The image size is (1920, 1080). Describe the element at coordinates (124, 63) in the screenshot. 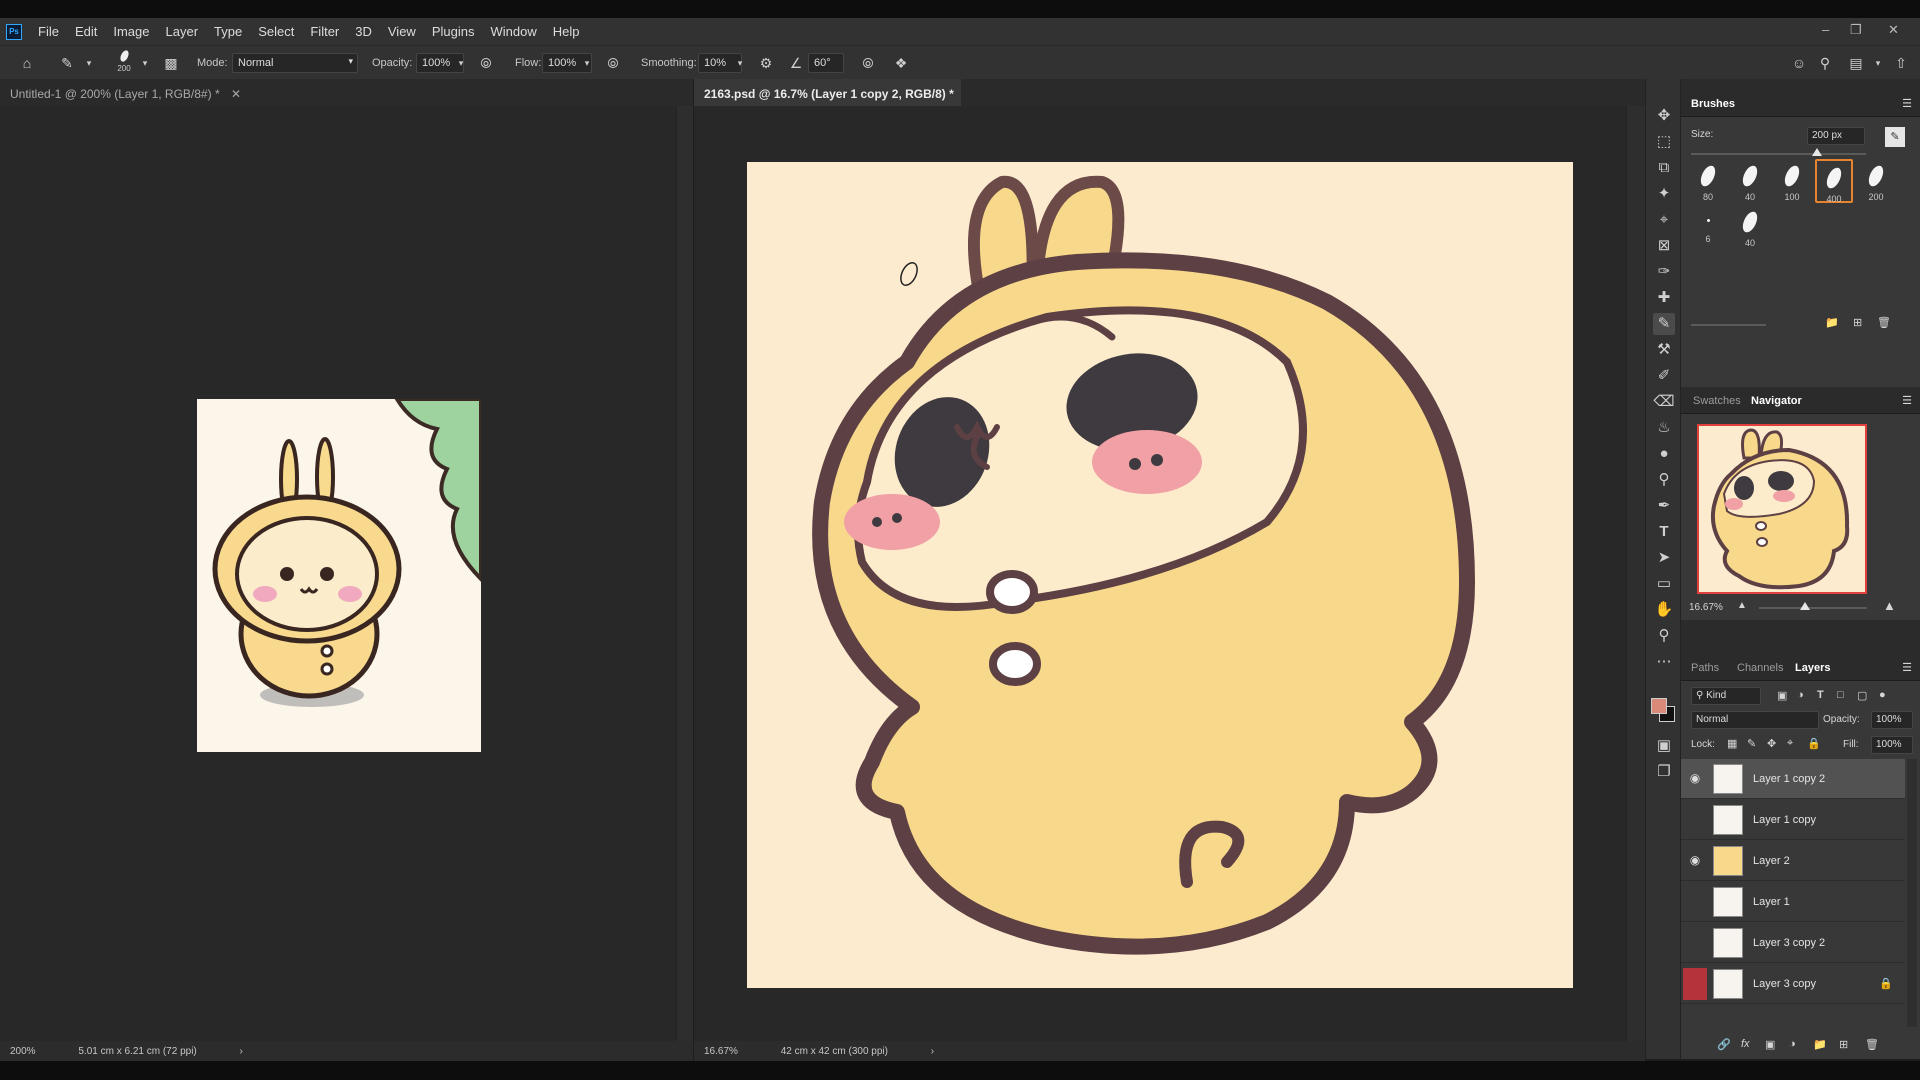

I see `brush-preview: 200` at that location.